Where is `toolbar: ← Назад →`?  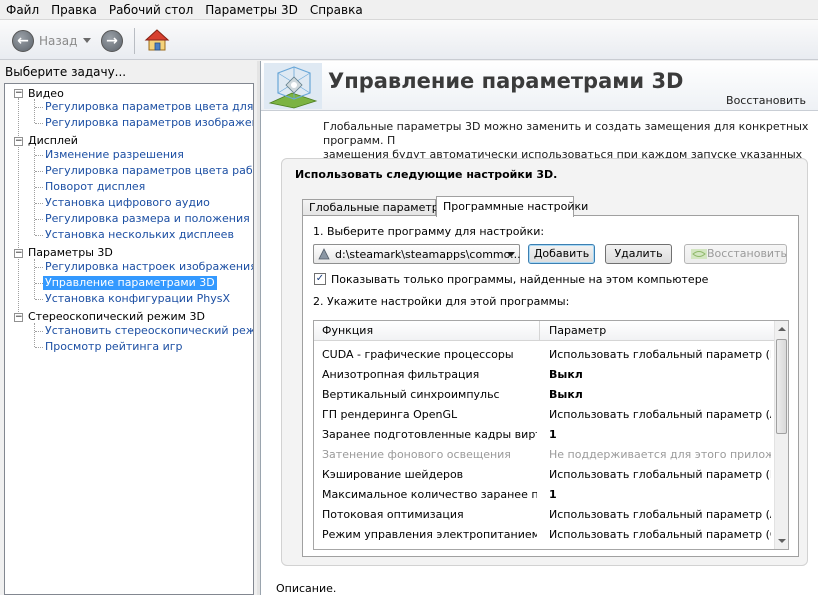
toolbar: ← Назад → is located at coordinates (409, 40).